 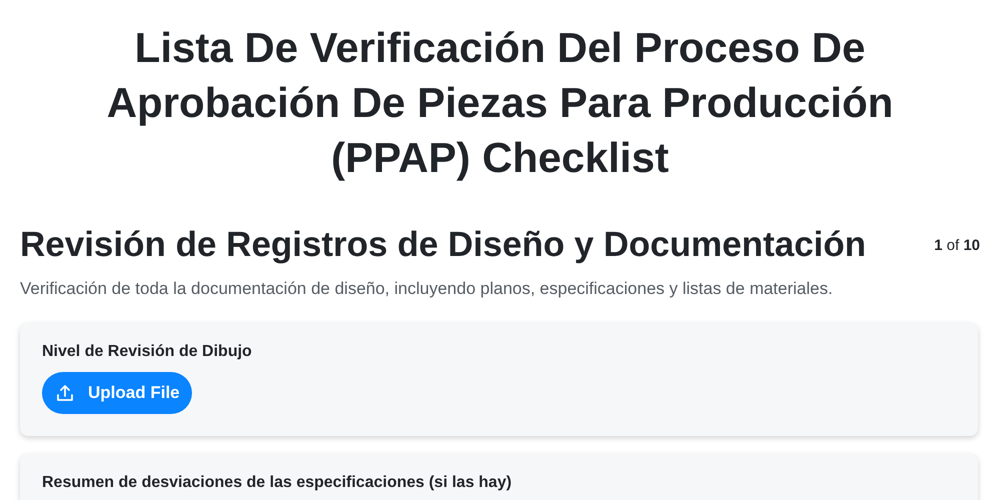 What do you see at coordinates (443, 245) in the screenshot?
I see `section-heading: Revisión de Registros de Diseño y Documentación` at bounding box center [443, 245].